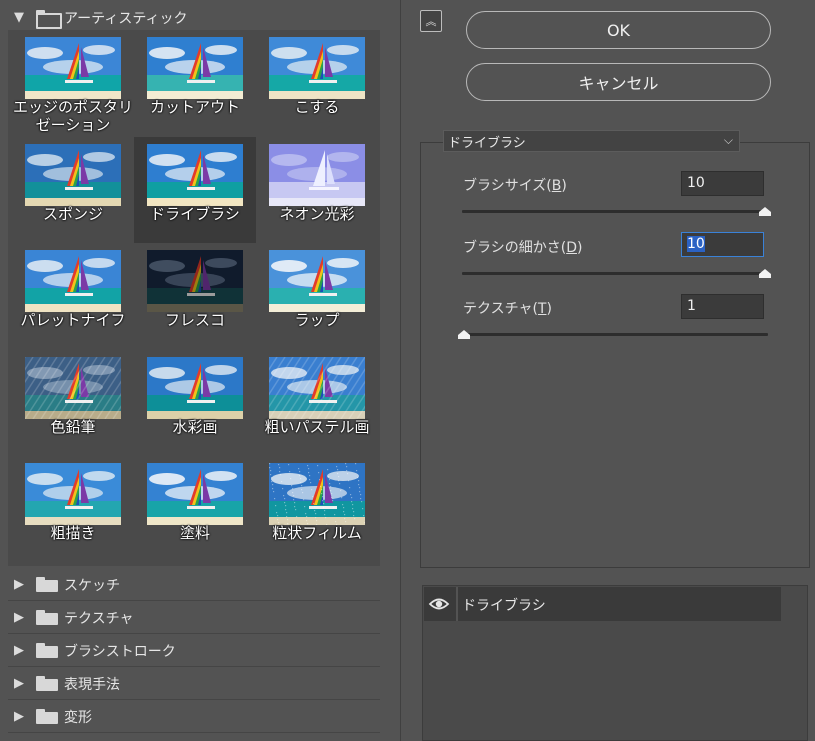 The width and height of the screenshot is (815, 741). Describe the element at coordinates (120, 651) in the screenshot. I see `category-label: ブラシストローク` at that location.